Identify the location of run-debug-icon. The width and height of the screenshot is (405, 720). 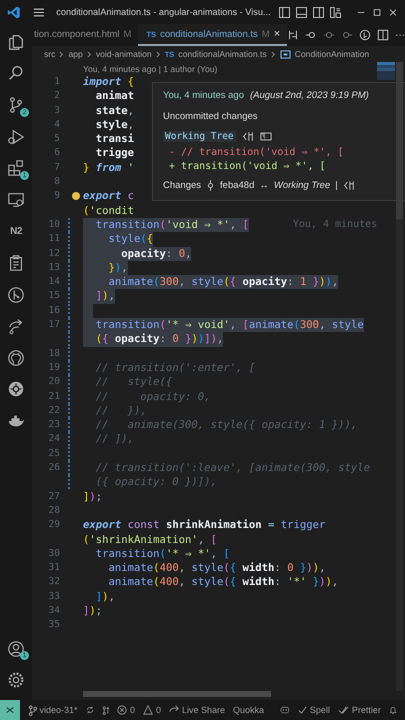
(16, 137).